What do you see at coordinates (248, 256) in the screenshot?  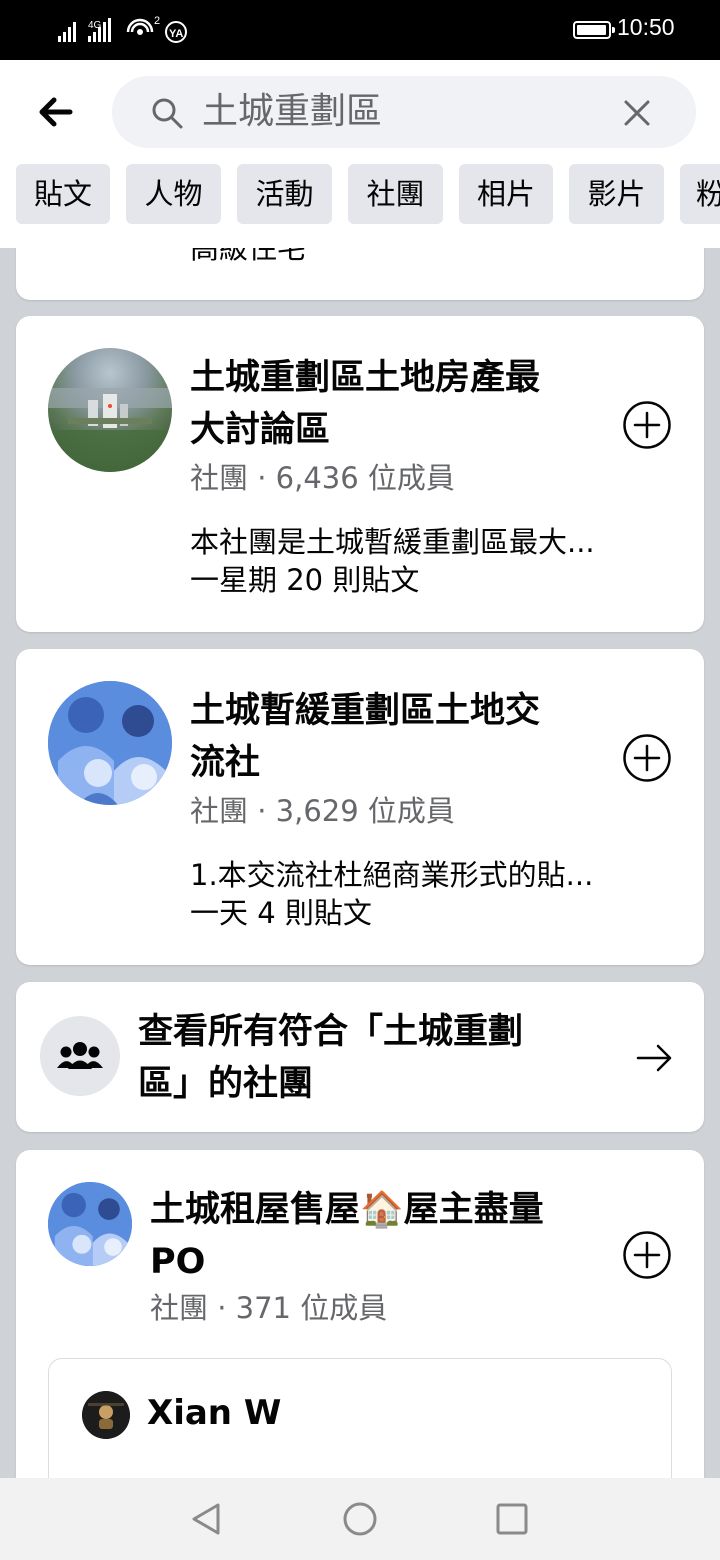 I see `partial-card-text: 高級住宅` at bounding box center [248, 256].